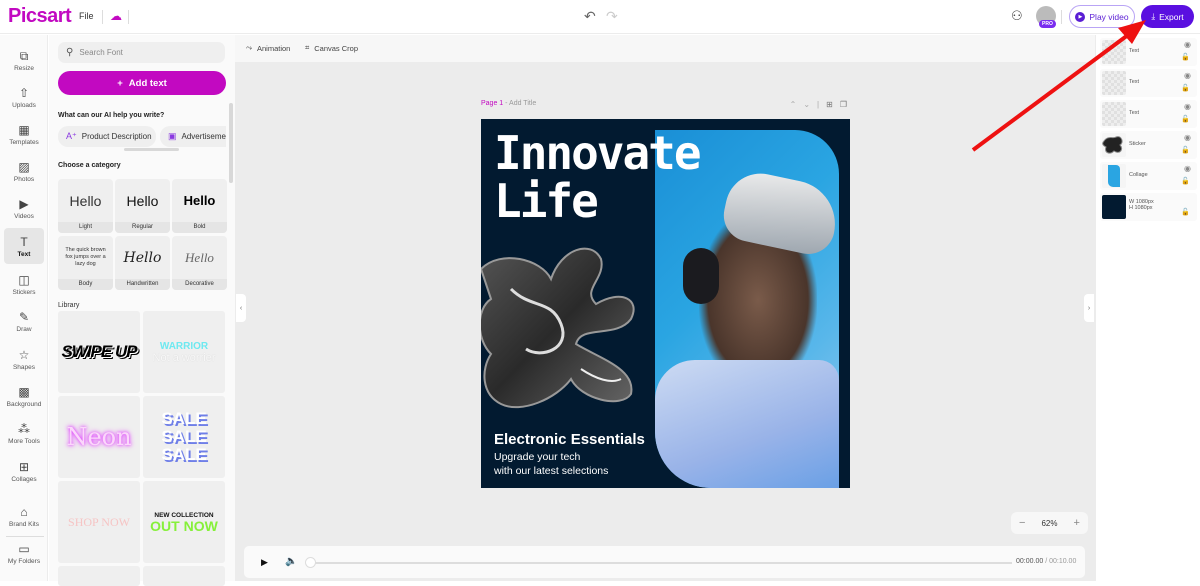 This screenshot has height=586, width=1200. What do you see at coordinates (661, 563) in the screenshot?
I see `timeline-track` at bounding box center [661, 563].